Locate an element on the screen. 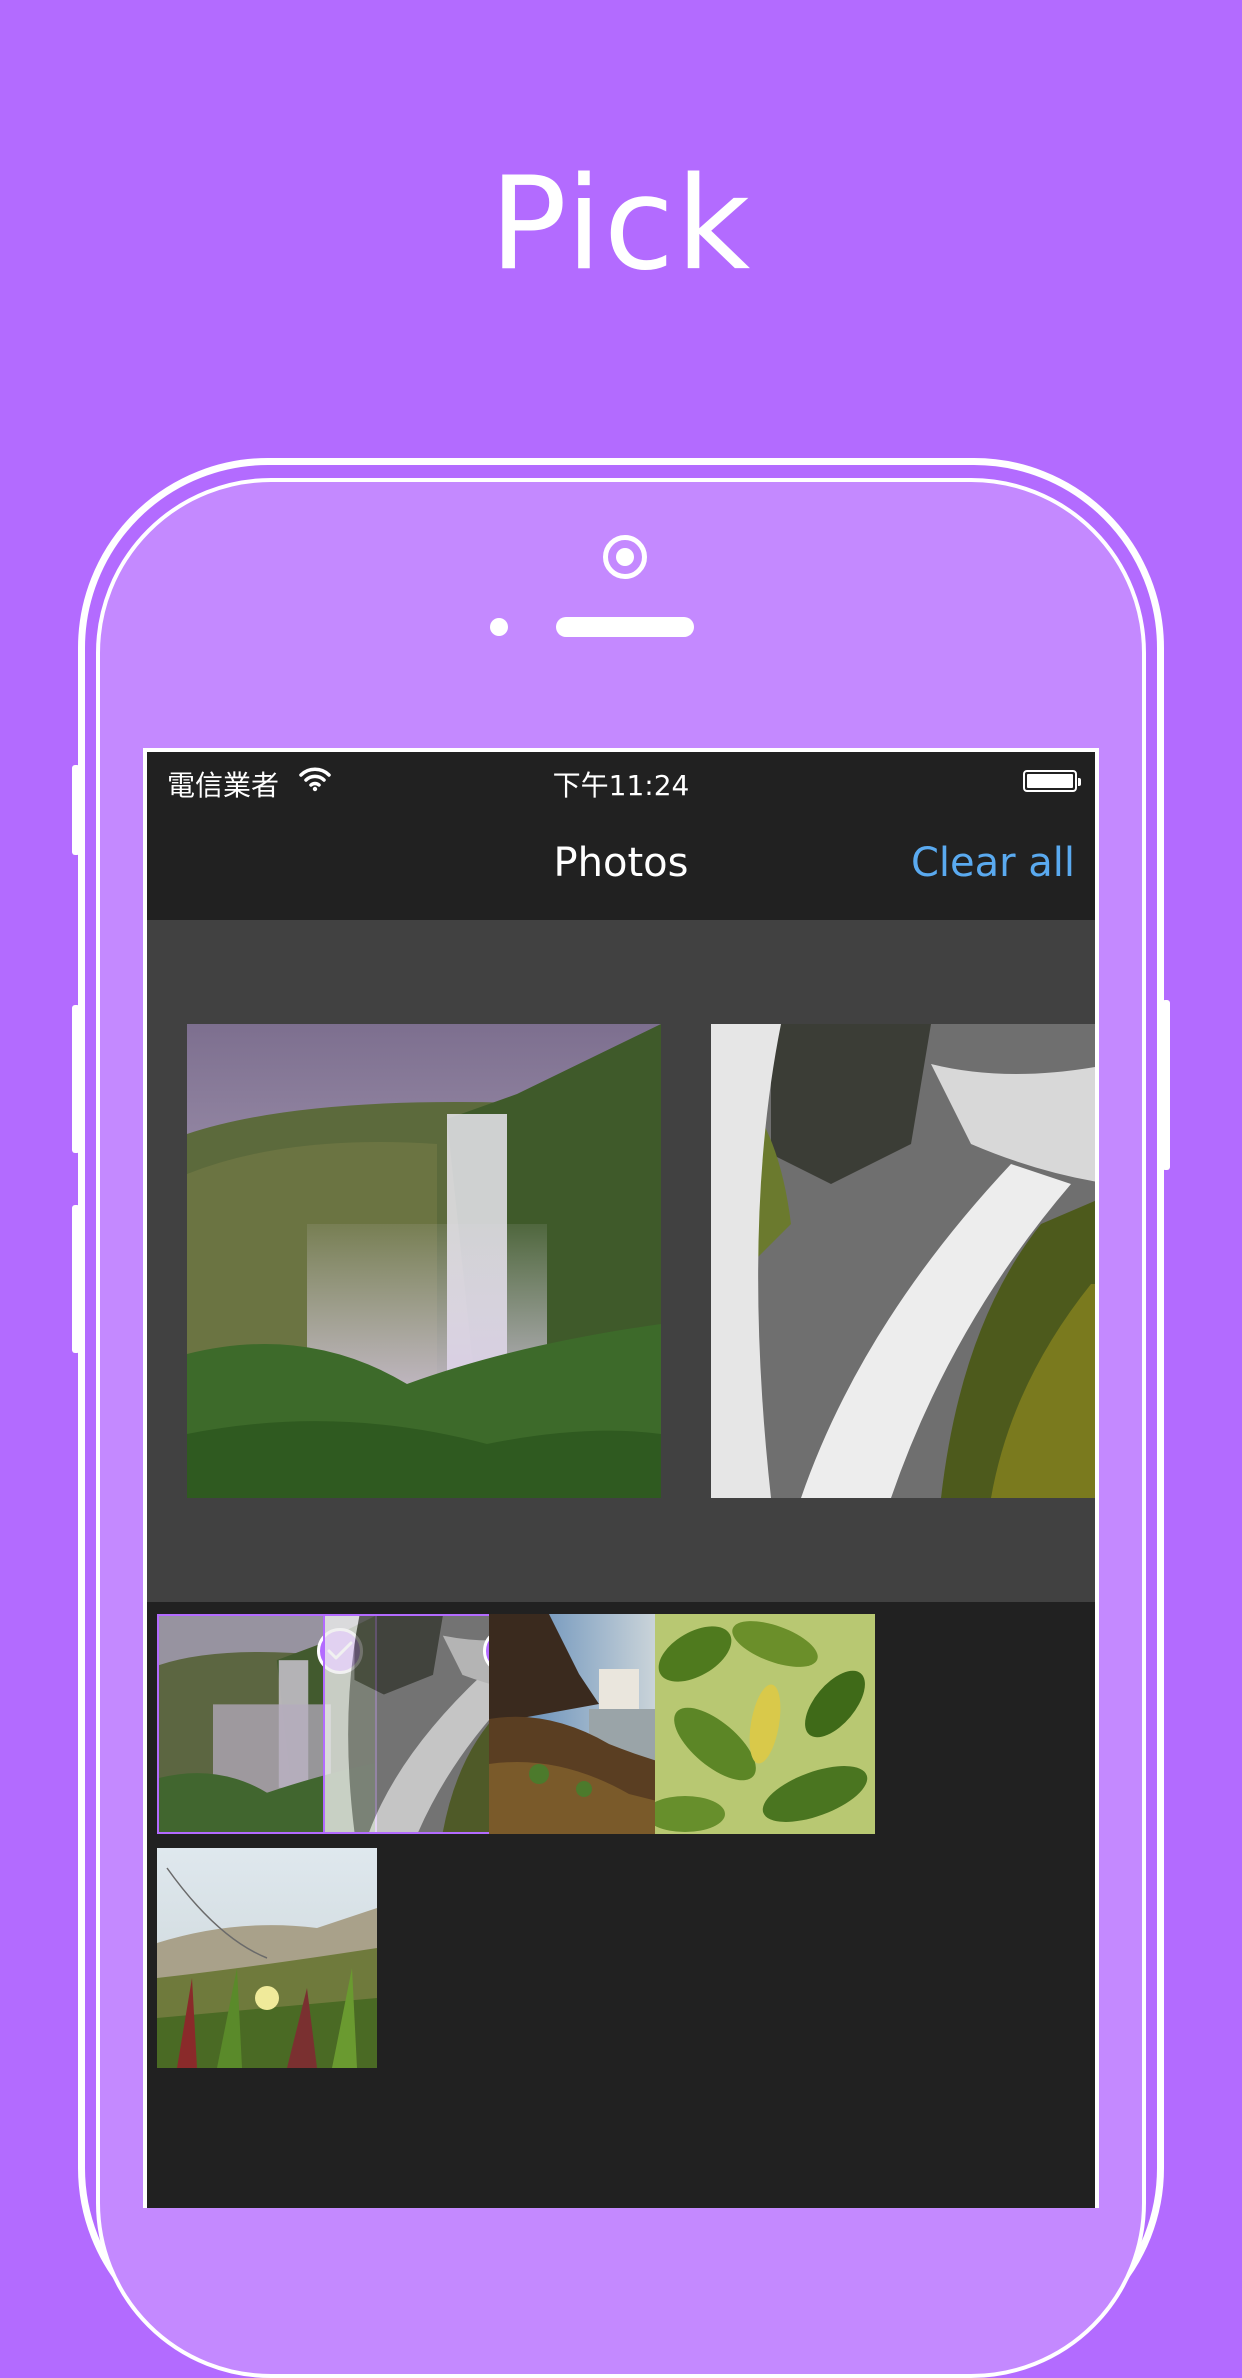  preview-photo-waterfall-rocks is located at coordinates (903, 1261).